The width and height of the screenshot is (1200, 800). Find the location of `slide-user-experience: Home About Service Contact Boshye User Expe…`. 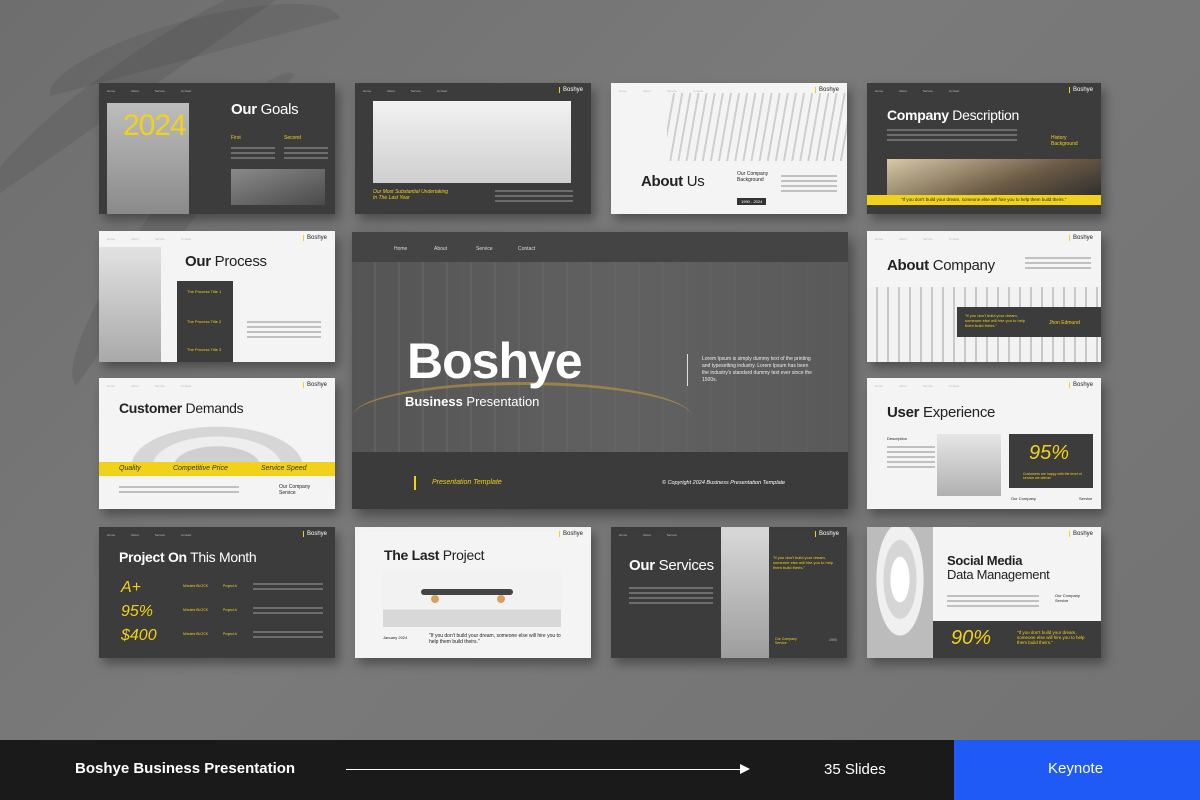

slide-user-experience: Home About Service Contact Boshye User Expe… is located at coordinates (984, 443).